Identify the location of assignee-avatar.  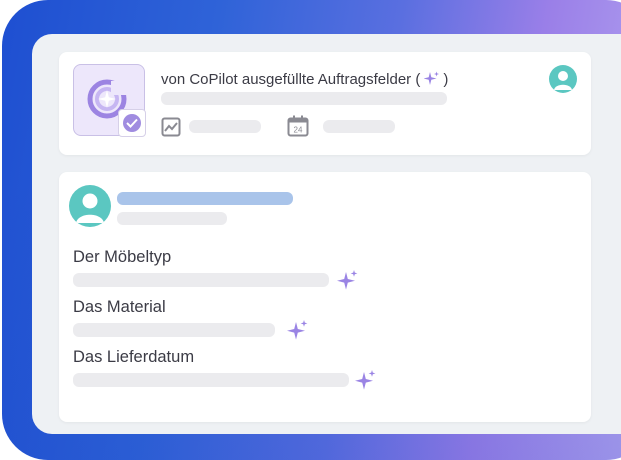
(563, 79).